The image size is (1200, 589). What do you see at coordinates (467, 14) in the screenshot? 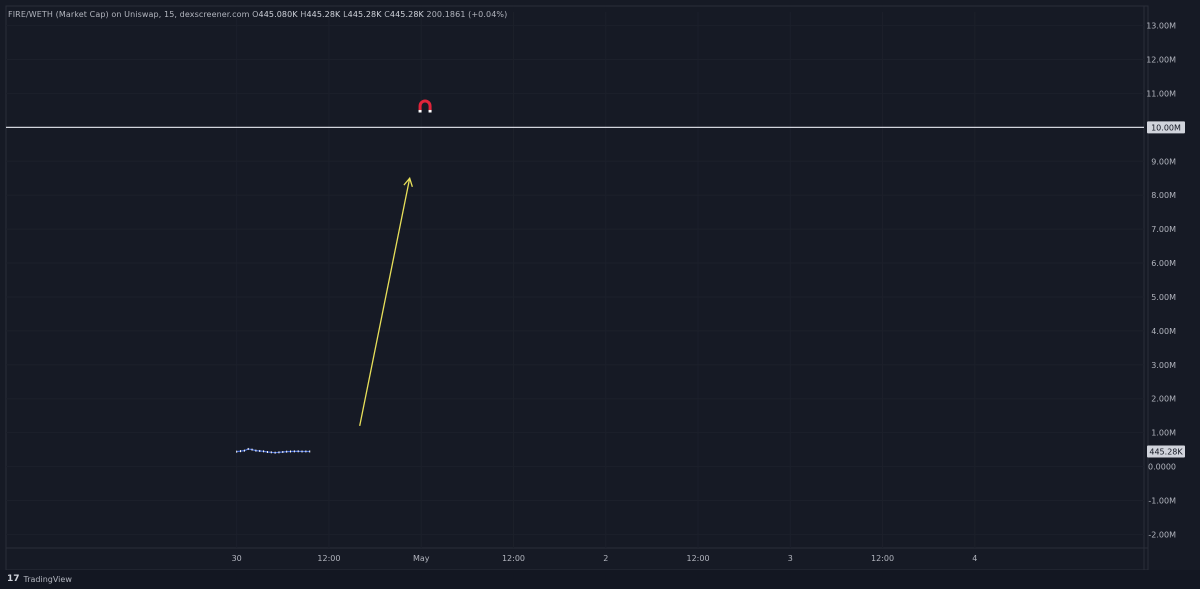
I see `price-change: 200.1861 (+0.04%)` at bounding box center [467, 14].